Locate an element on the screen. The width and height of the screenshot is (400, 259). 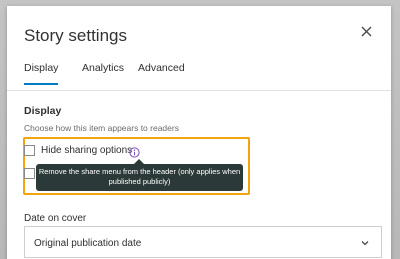
info-icon is located at coordinates (134, 152).